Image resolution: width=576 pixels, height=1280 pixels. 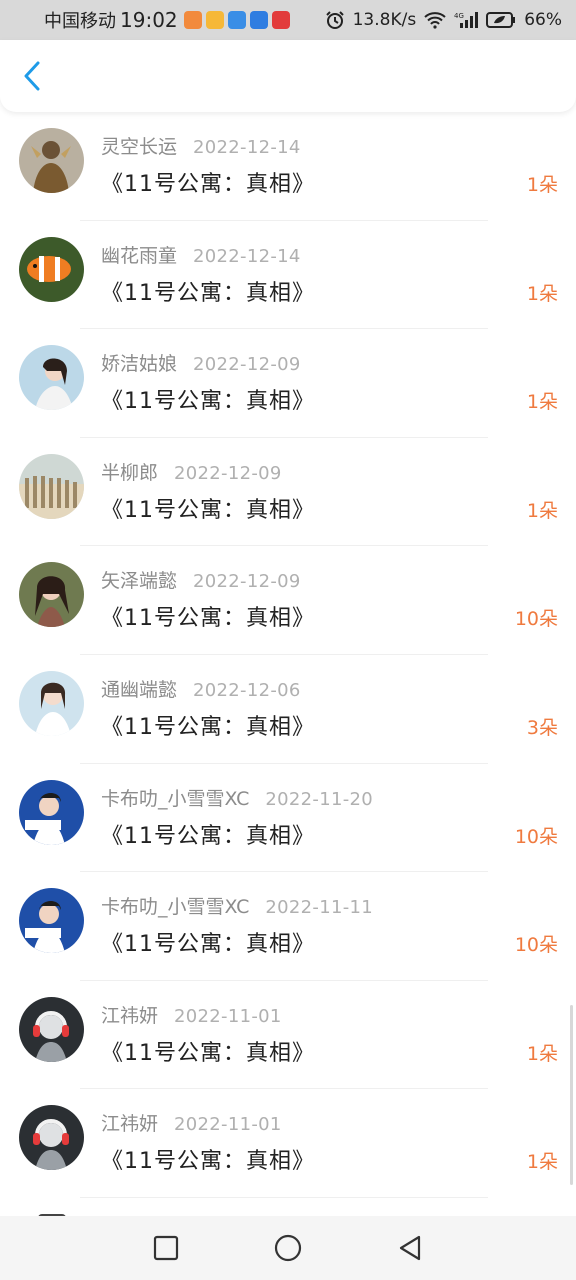 I want to click on name-line: 半柳郎 2022-12-09, so click(x=191, y=471).